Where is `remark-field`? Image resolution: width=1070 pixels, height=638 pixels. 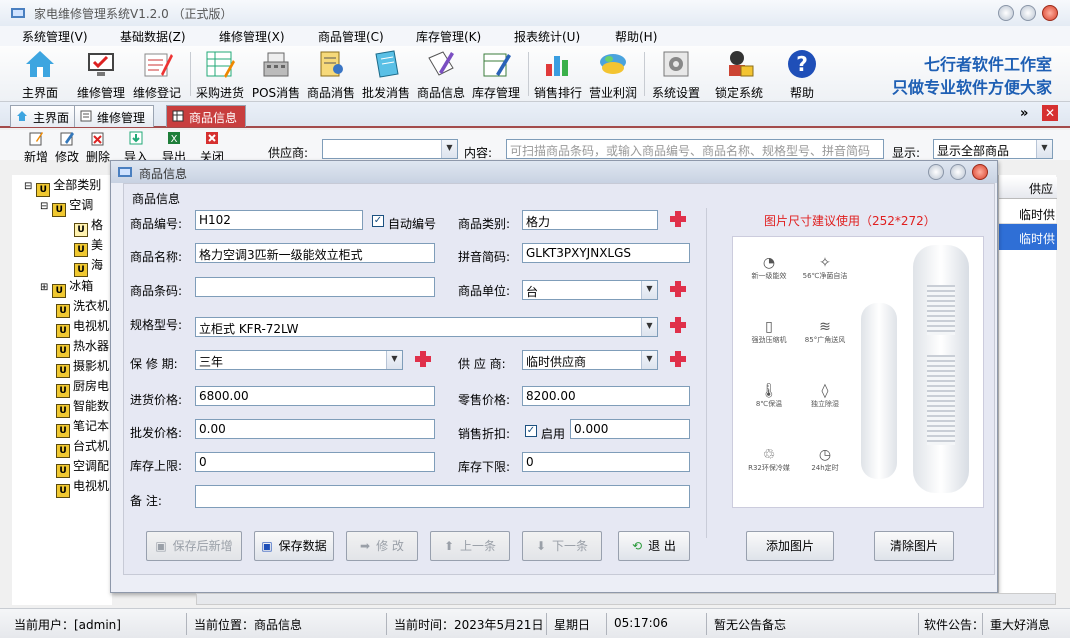 remark-field is located at coordinates (442, 496).